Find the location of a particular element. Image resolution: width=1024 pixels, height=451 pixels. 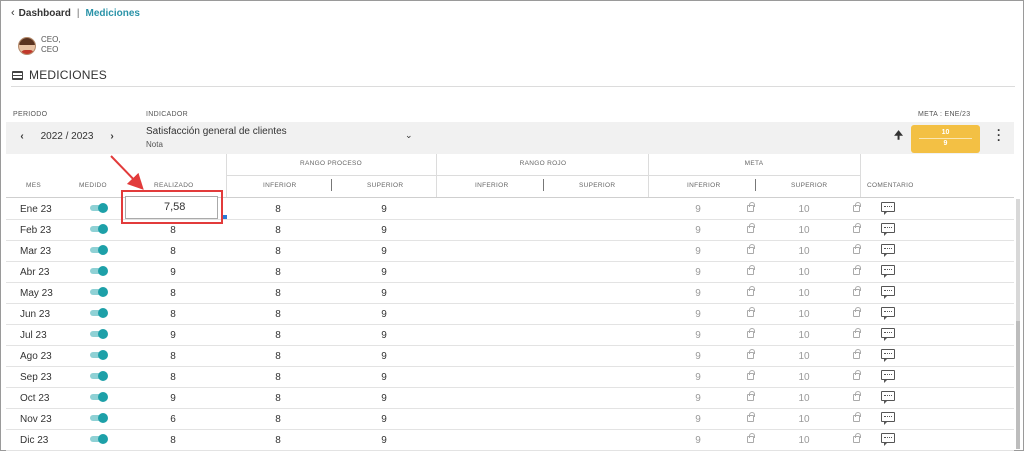

month-label: May 23 is located at coordinates (36, 293).